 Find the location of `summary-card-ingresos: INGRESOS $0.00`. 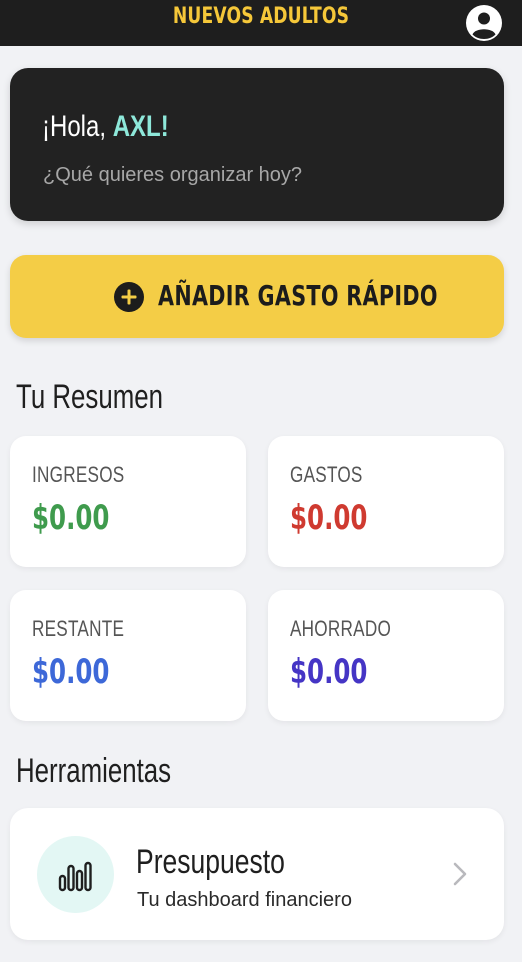

summary-card-ingresos: INGRESOS $0.00 is located at coordinates (128, 501).